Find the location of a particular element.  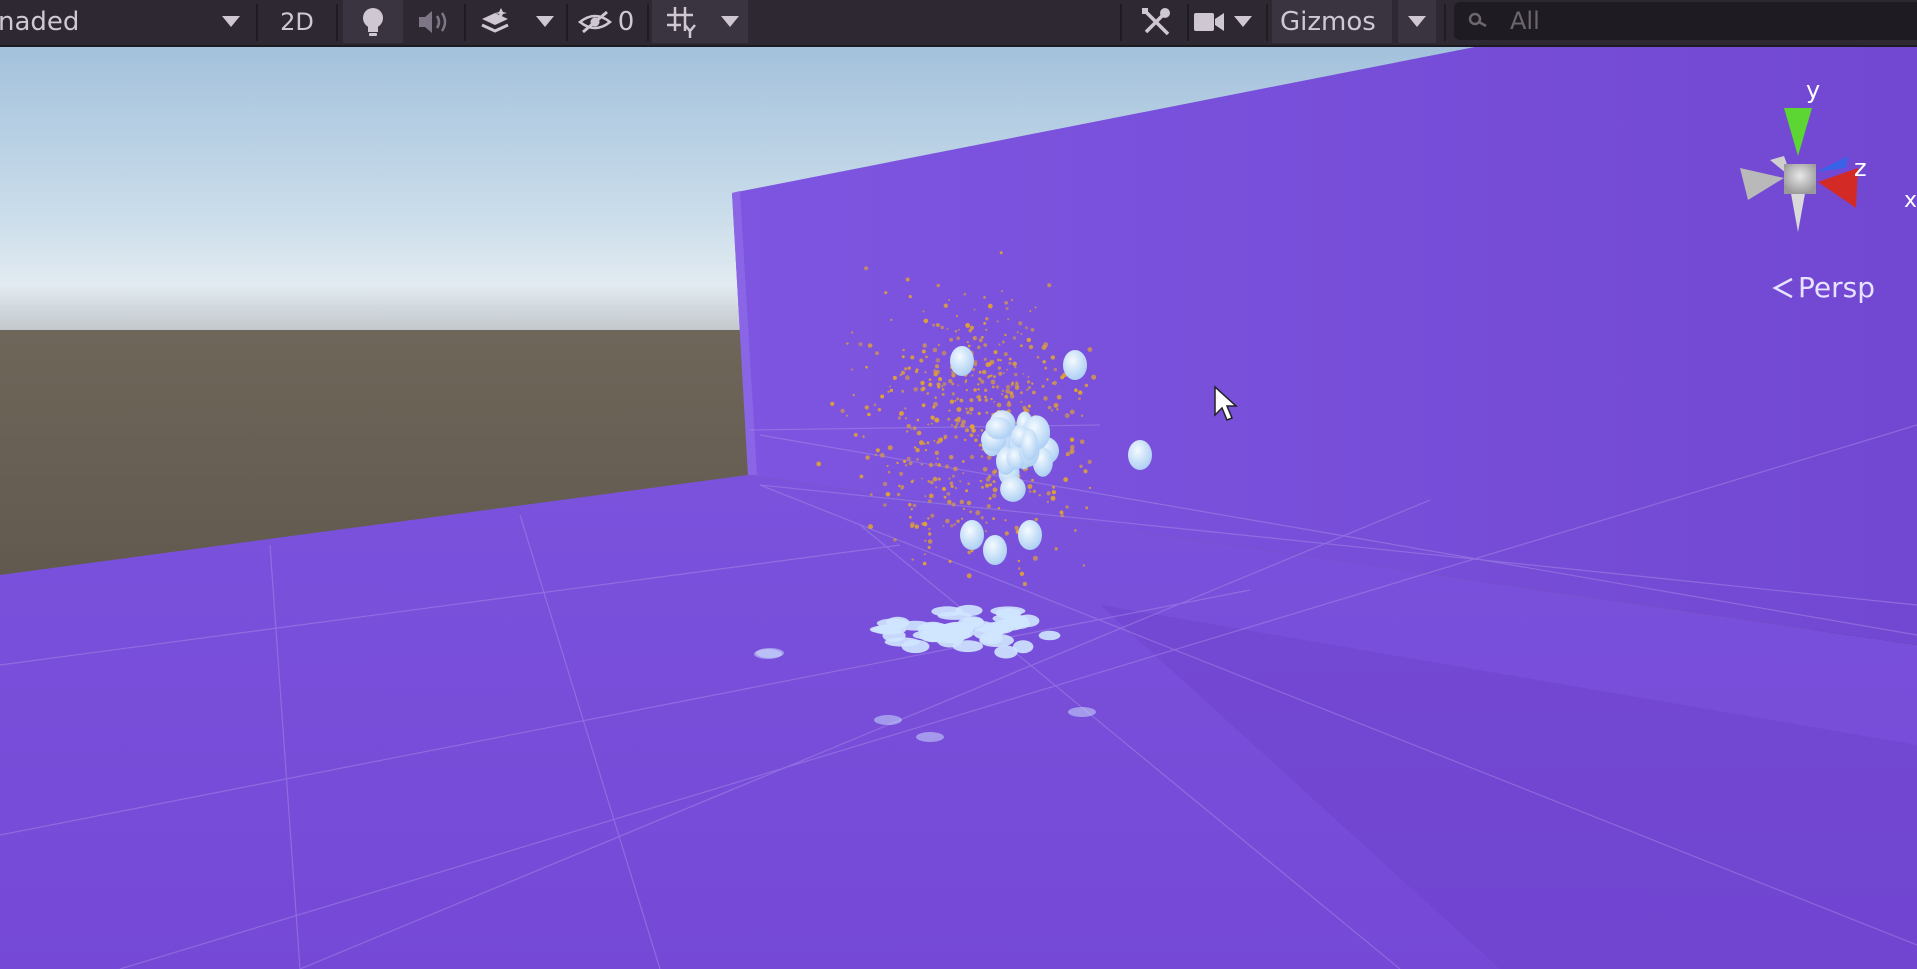

toggle-2d-button: 2D is located at coordinates (297, 21).